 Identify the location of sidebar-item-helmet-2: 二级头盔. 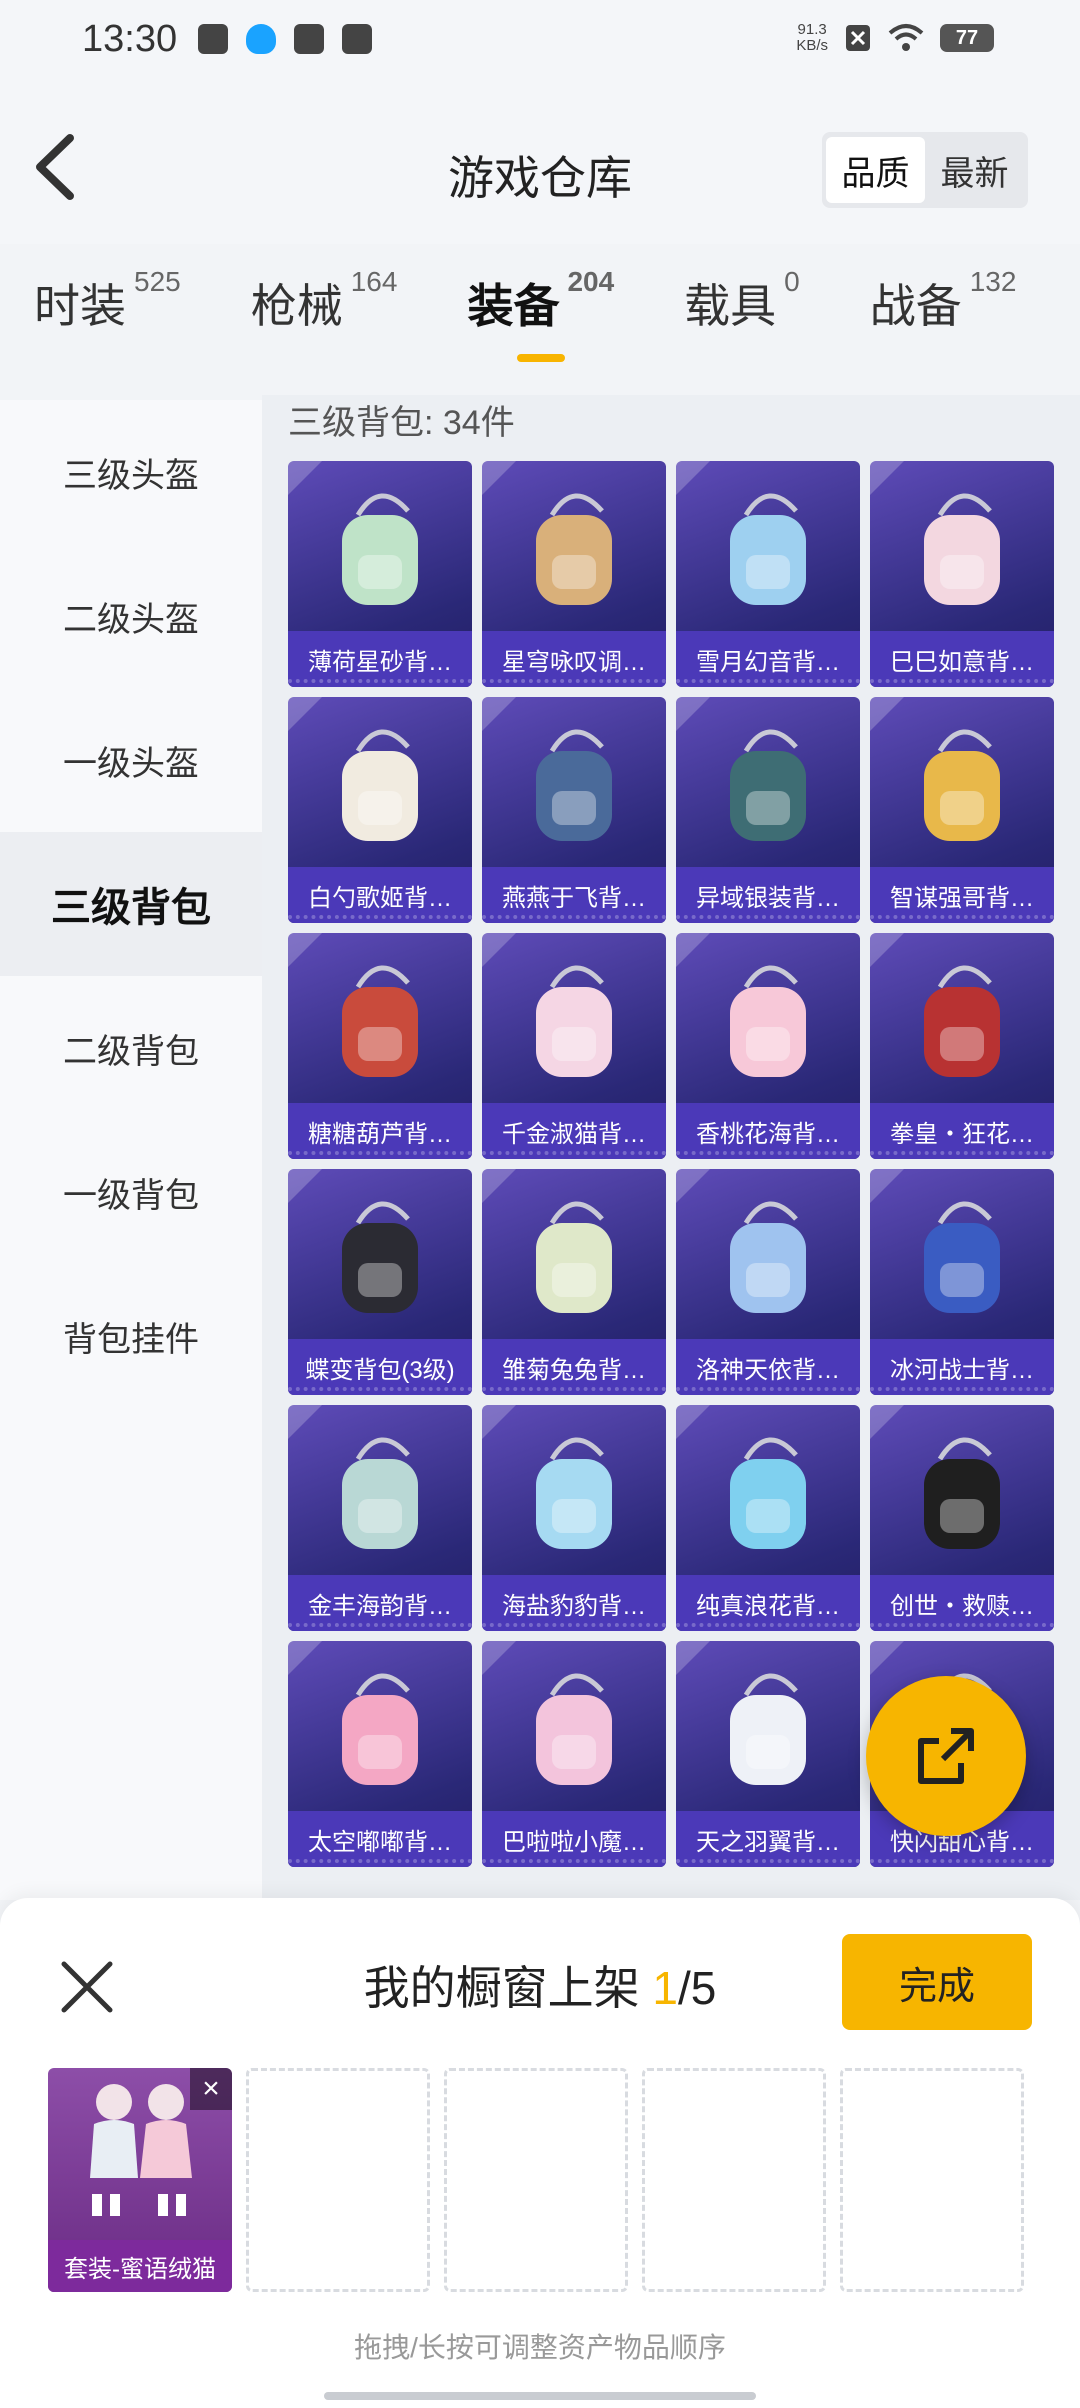
(131, 616).